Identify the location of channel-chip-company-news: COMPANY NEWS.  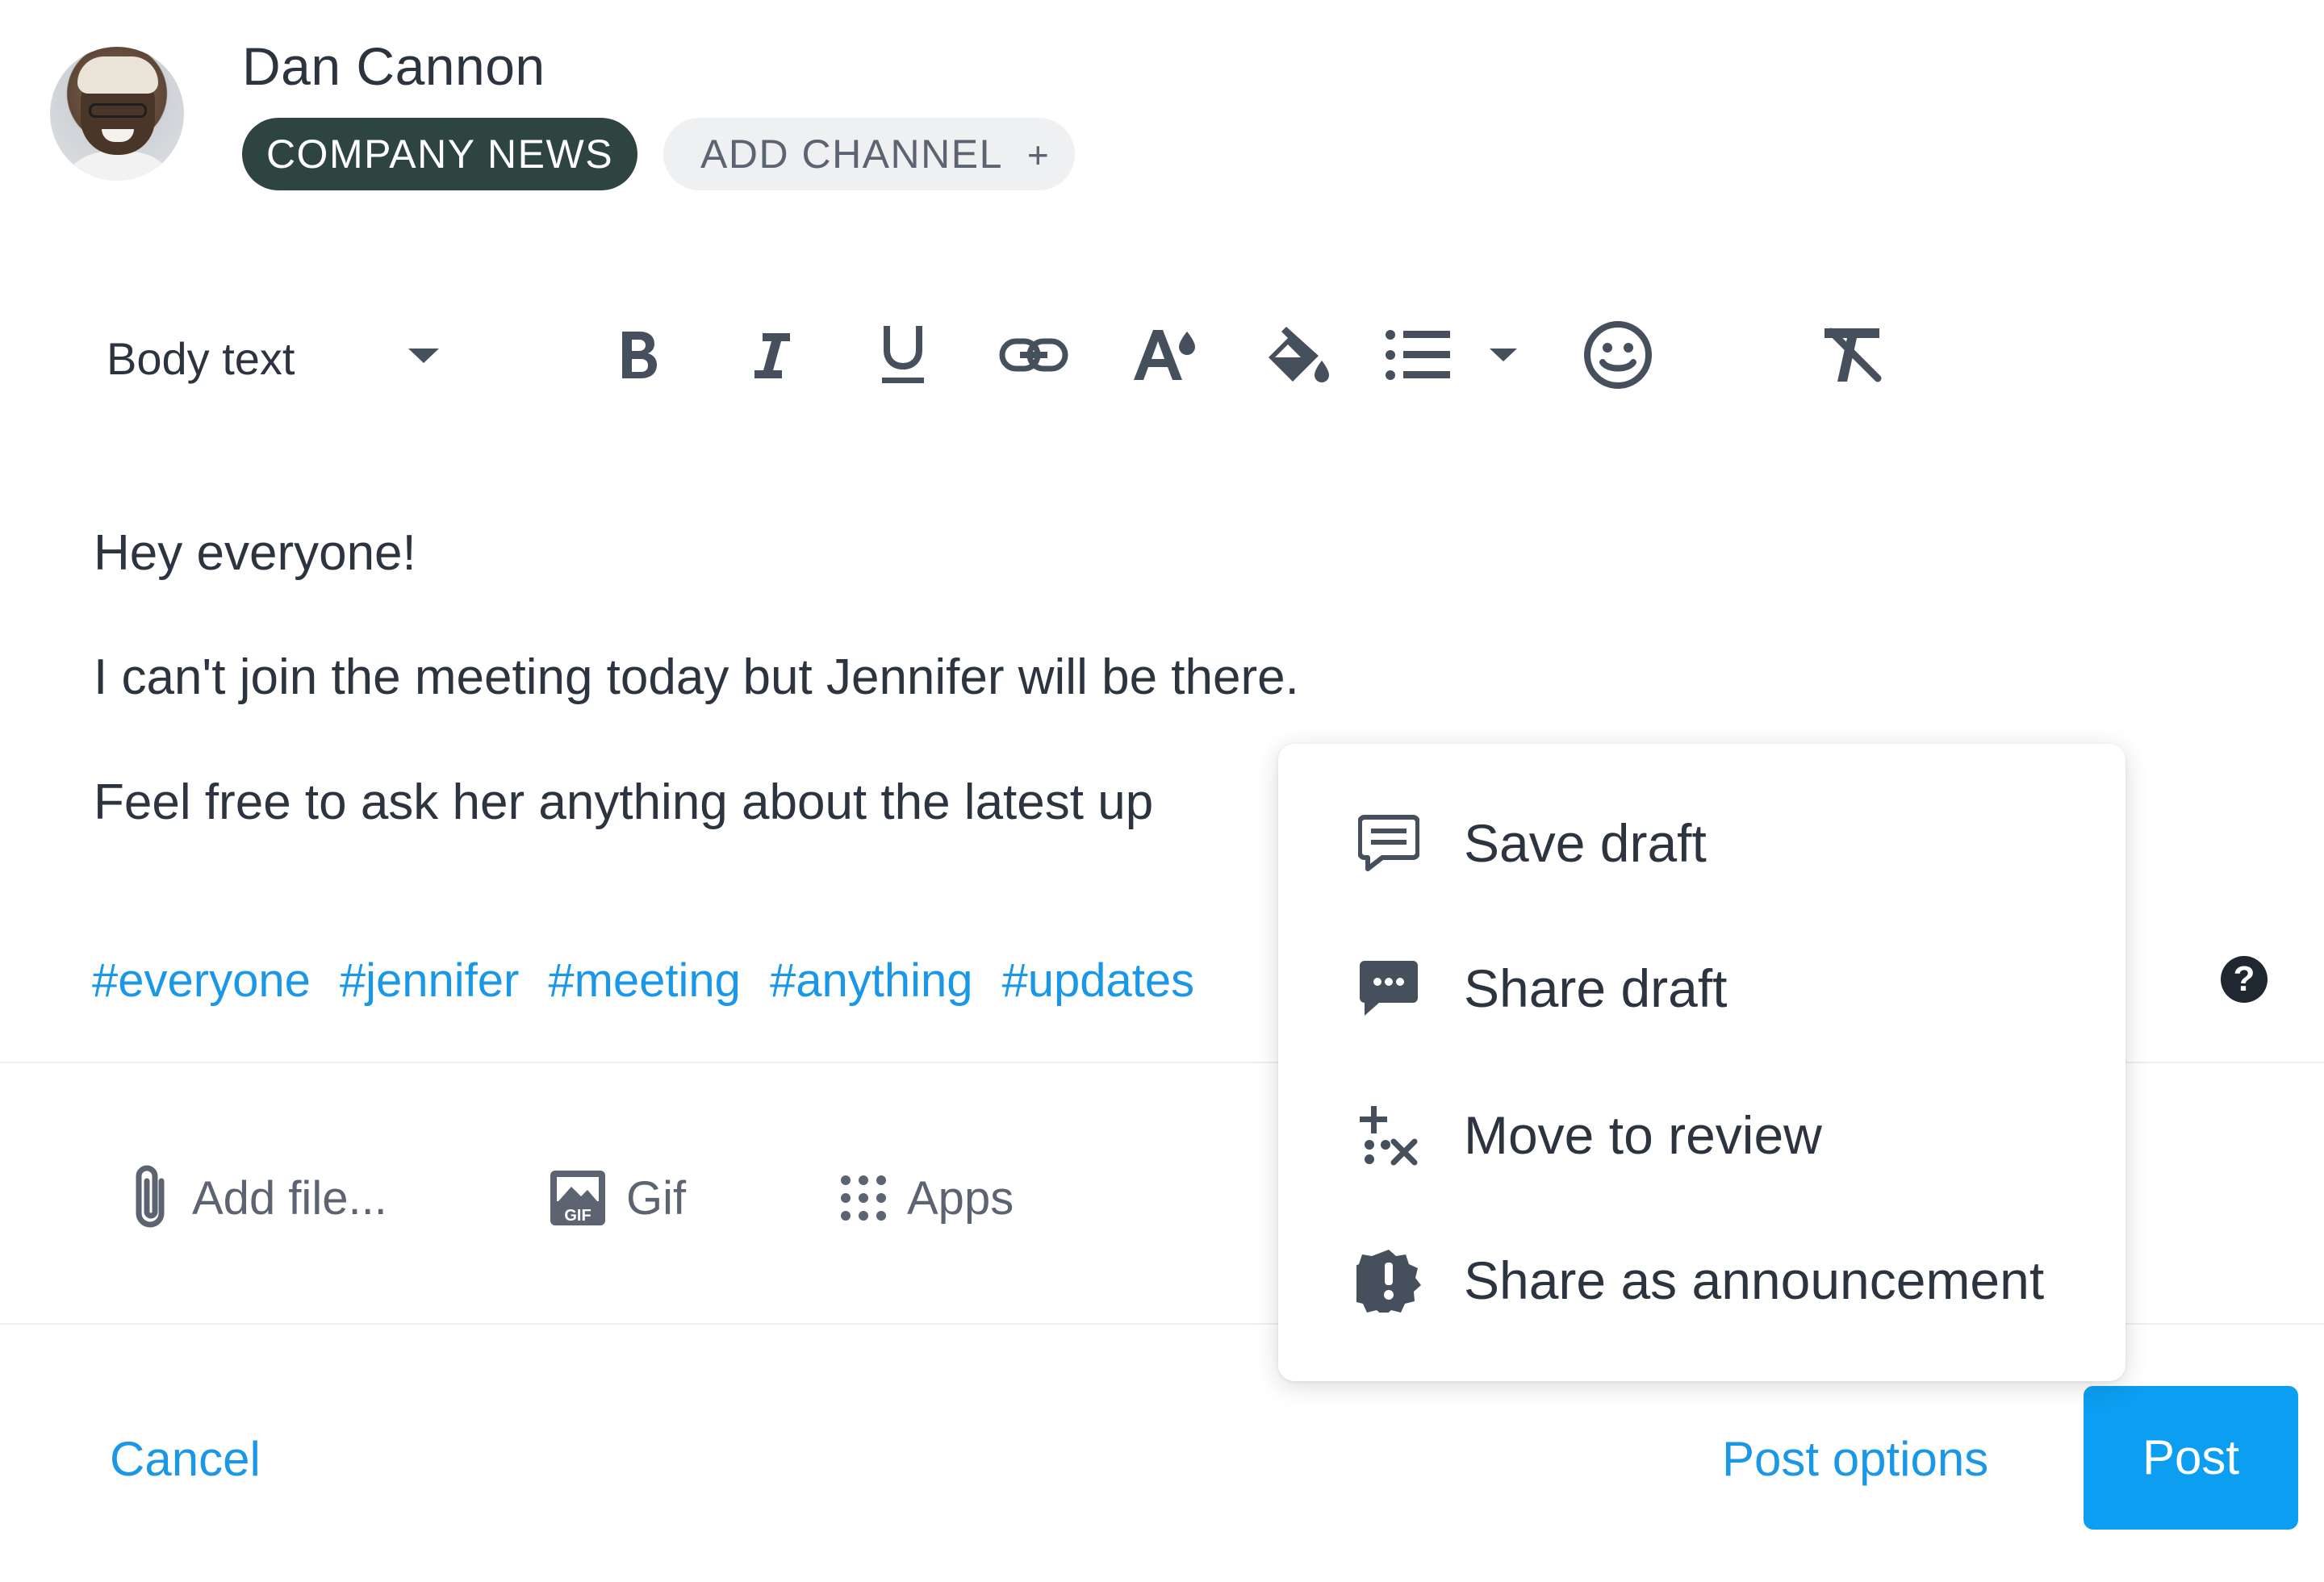
(439, 154).